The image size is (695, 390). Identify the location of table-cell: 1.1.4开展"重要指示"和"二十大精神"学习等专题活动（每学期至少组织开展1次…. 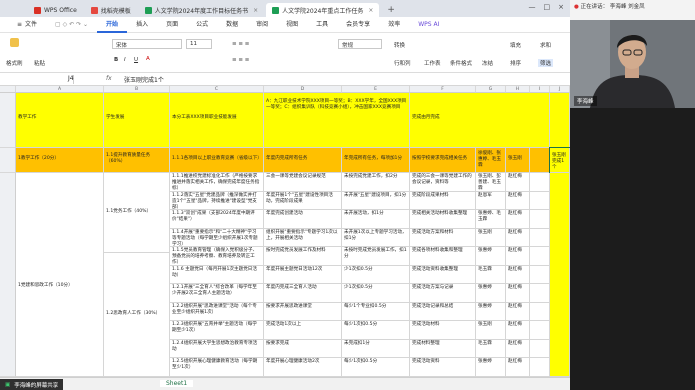
(217, 238).